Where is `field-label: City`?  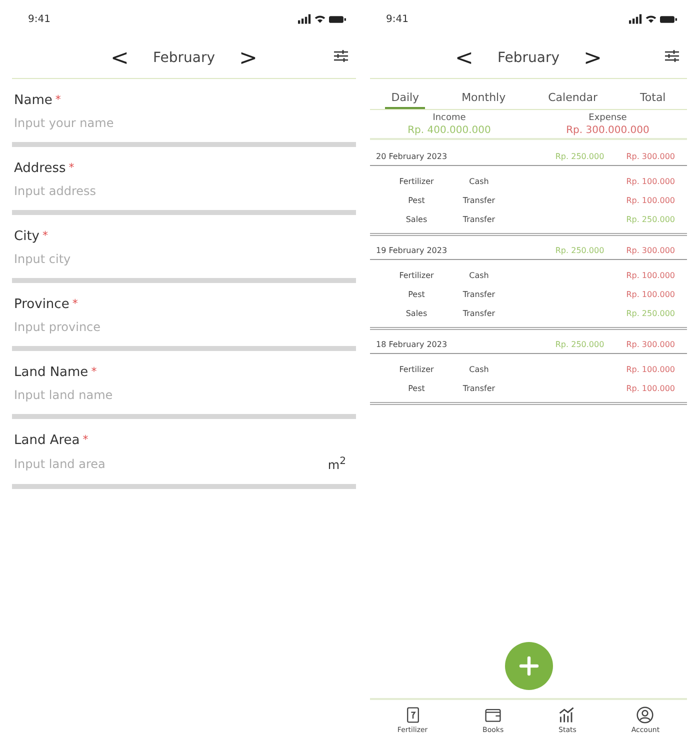
field-label: City is located at coordinates (27, 236).